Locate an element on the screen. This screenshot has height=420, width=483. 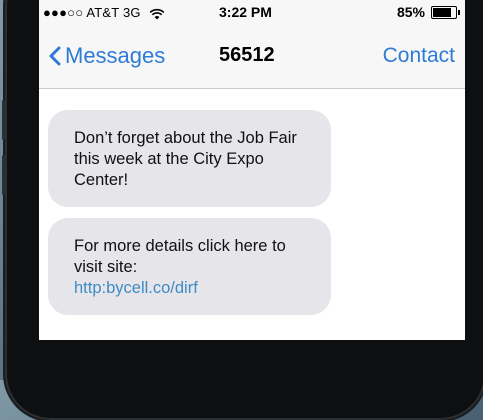
message-link: http:bycell.co/dirf is located at coordinates (136, 288).